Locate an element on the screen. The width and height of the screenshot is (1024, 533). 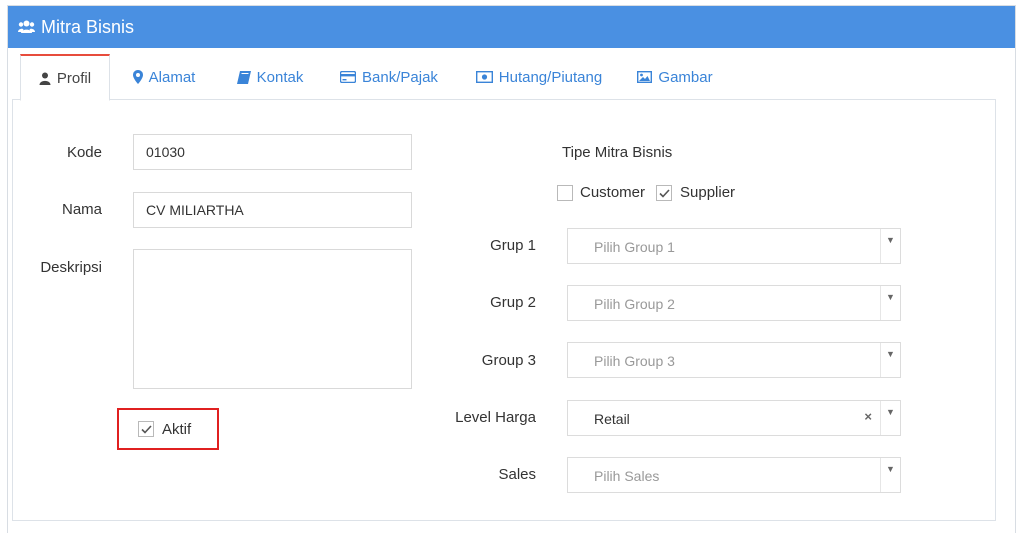
customer-label: Customer is located at coordinates (613, 192).